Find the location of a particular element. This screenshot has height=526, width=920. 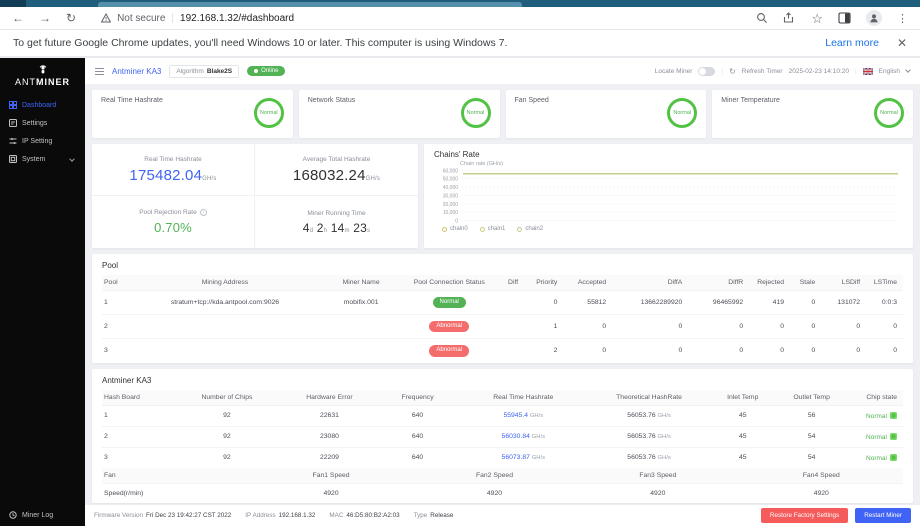

col-fan4-speed: Fan4 Speed is located at coordinates (821, 475).